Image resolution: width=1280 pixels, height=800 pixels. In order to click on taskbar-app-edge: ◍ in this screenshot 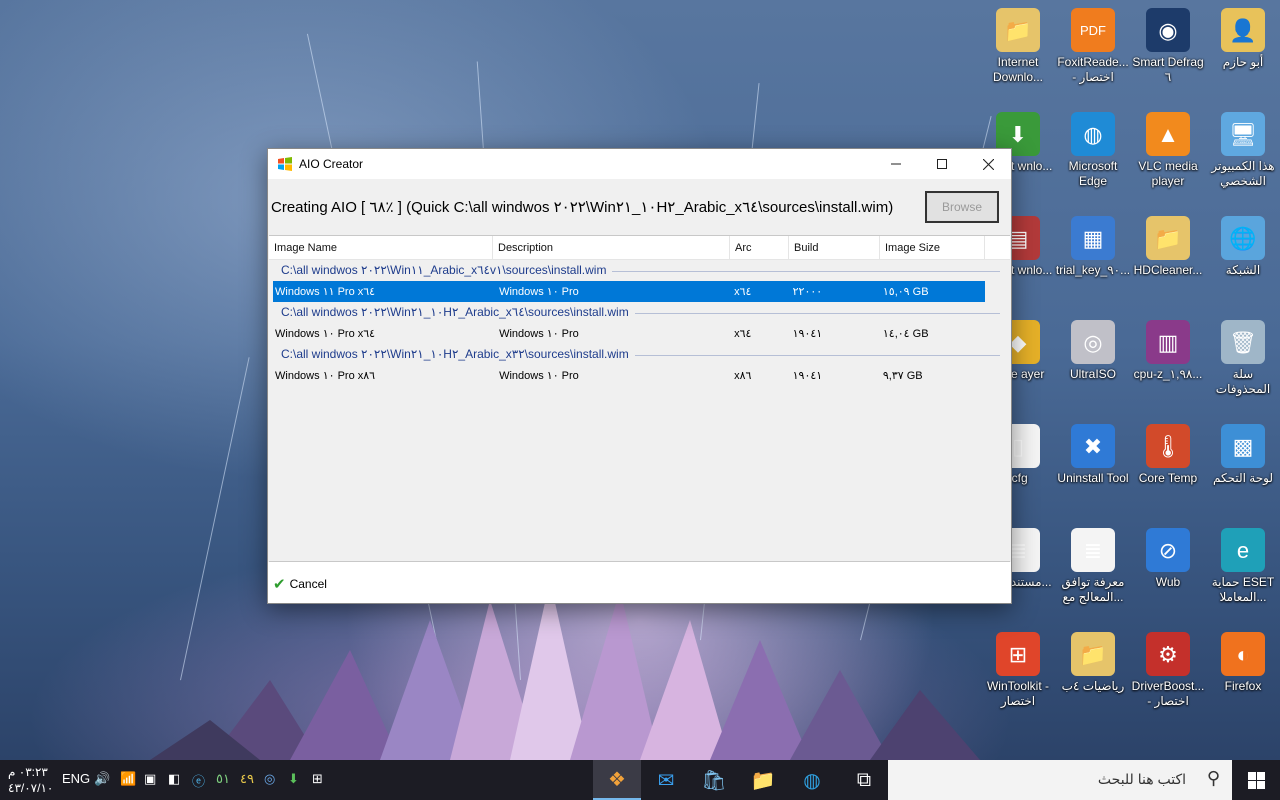, I will do `click(812, 780)`.